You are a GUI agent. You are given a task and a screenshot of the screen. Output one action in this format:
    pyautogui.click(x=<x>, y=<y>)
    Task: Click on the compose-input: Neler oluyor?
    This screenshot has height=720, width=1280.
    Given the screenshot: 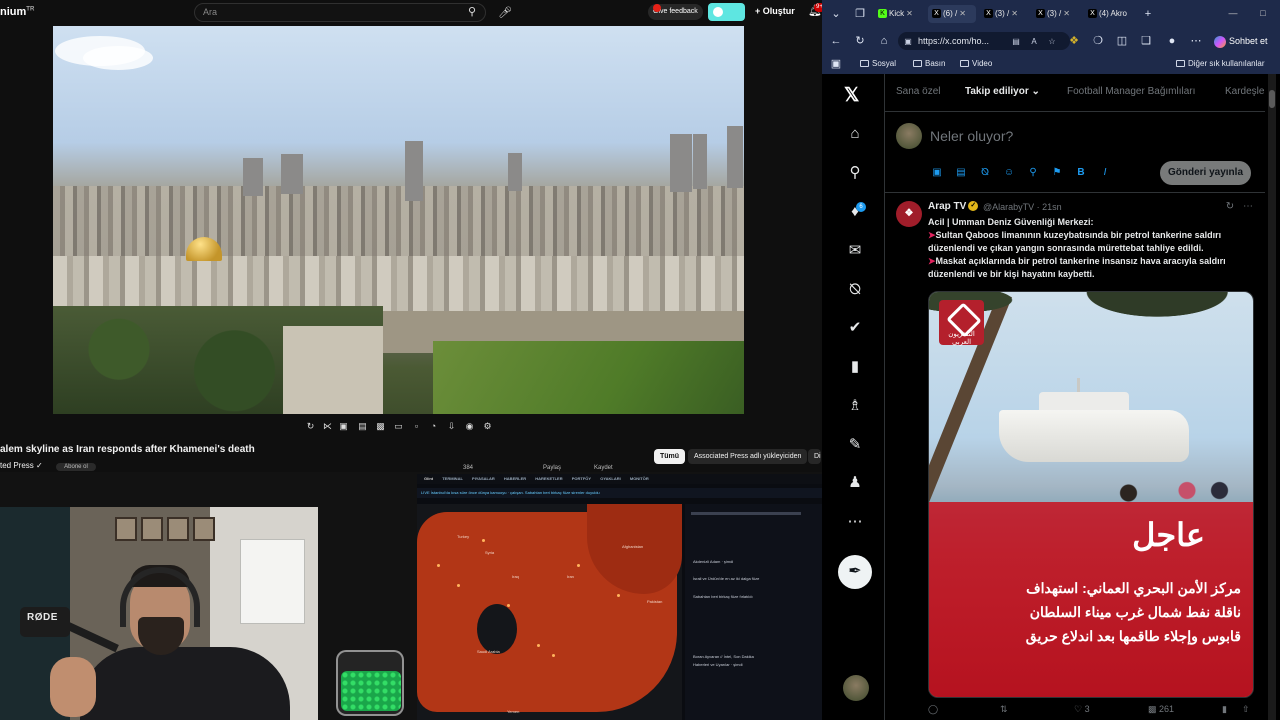 What is the action you would take?
    pyautogui.click(x=971, y=136)
    